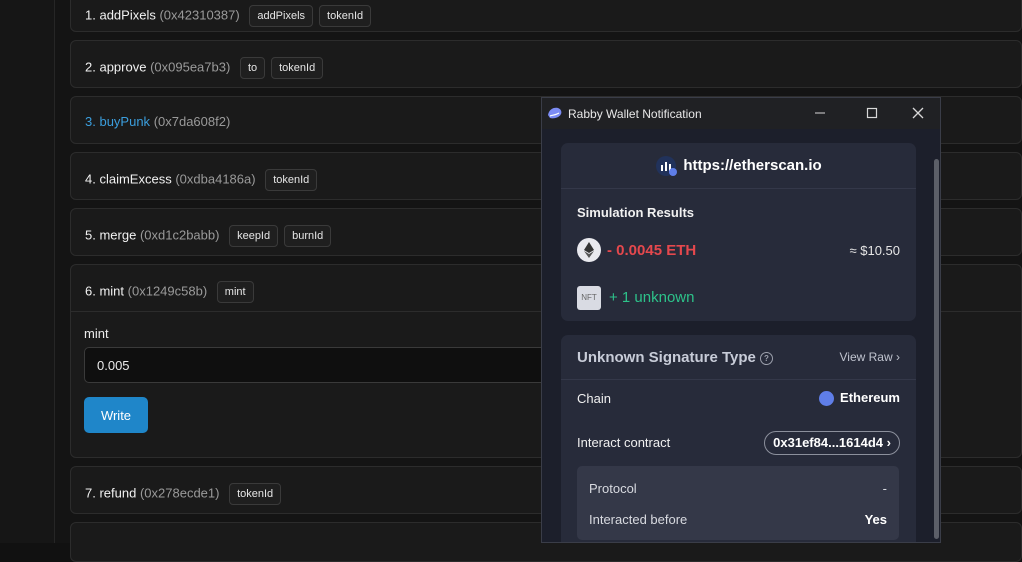 This screenshot has height=562, width=1022. What do you see at coordinates (866, 357) in the screenshot?
I see `view-raw-label: View Raw` at bounding box center [866, 357].